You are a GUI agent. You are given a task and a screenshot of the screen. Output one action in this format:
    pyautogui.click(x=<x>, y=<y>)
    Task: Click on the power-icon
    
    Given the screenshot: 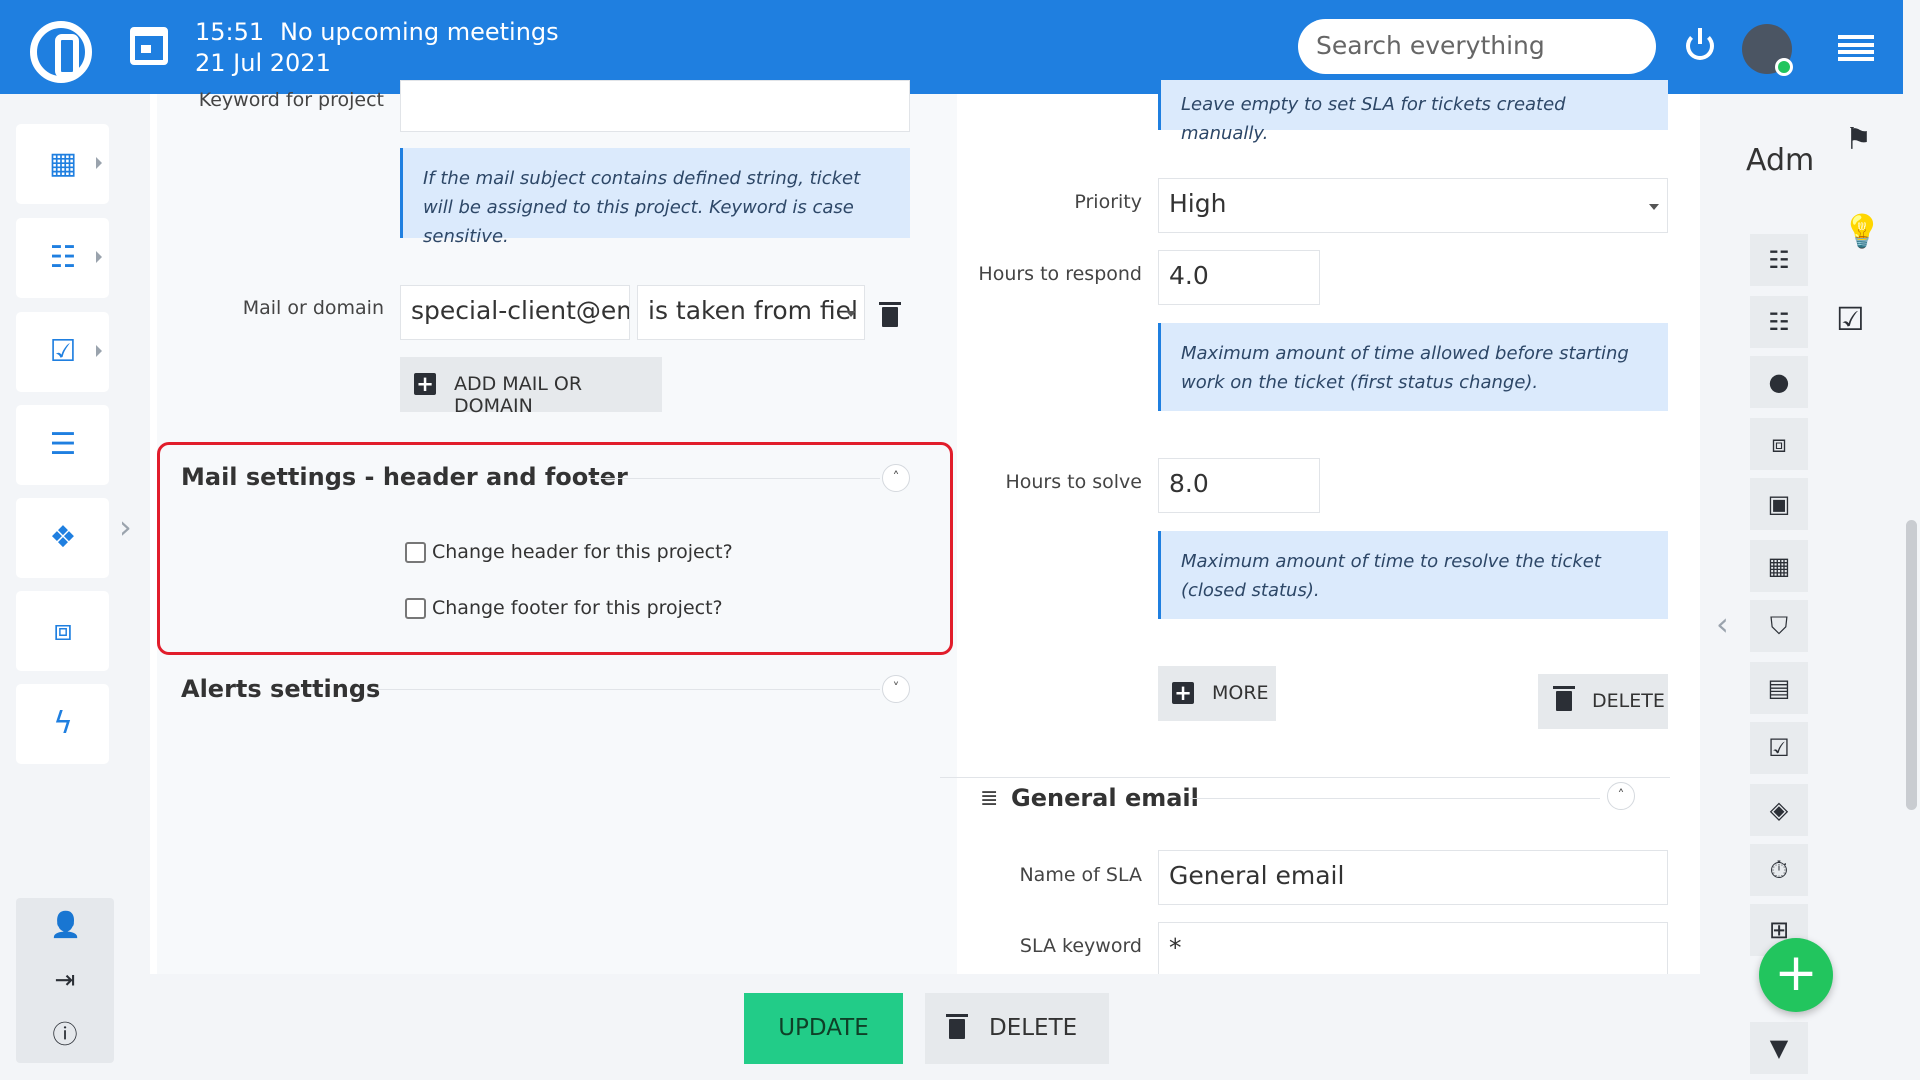 What is the action you would take?
    pyautogui.click(x=1700, y=44)
    